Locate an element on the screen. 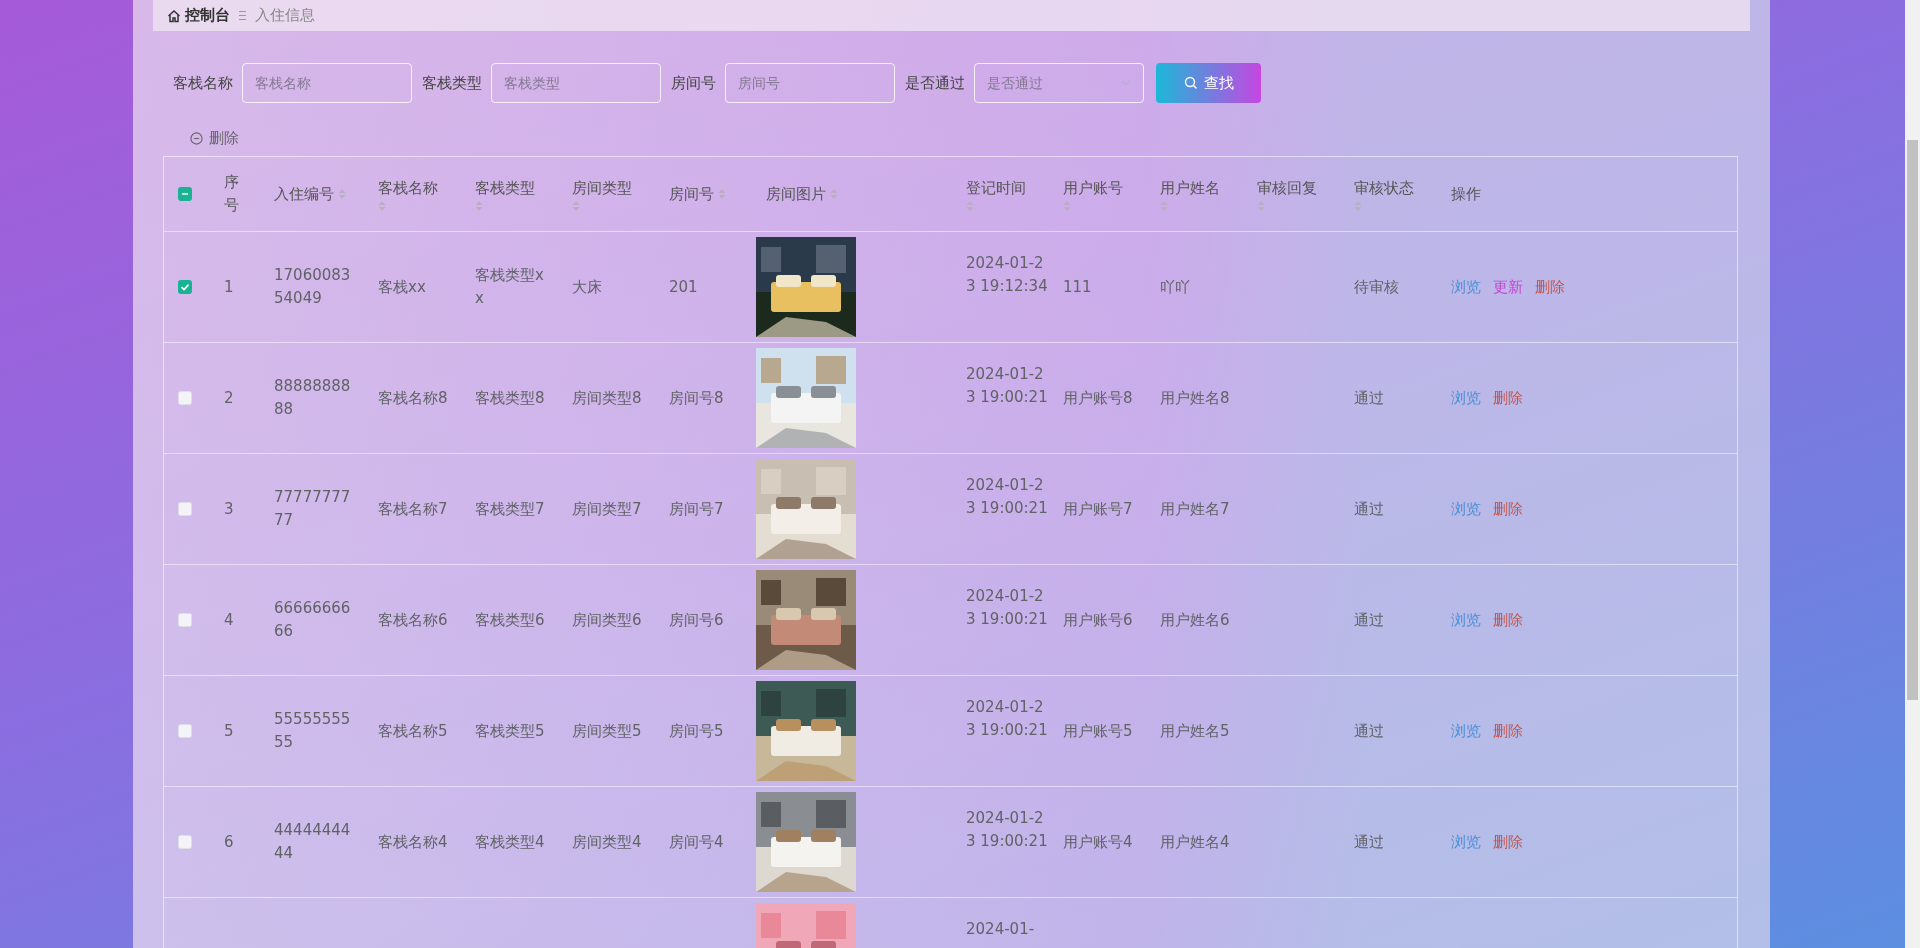 Image resolution: width=1920 pixels, height=948 pixels. table-cell: 用户姓名8 is located at coordinates (1195, 397).